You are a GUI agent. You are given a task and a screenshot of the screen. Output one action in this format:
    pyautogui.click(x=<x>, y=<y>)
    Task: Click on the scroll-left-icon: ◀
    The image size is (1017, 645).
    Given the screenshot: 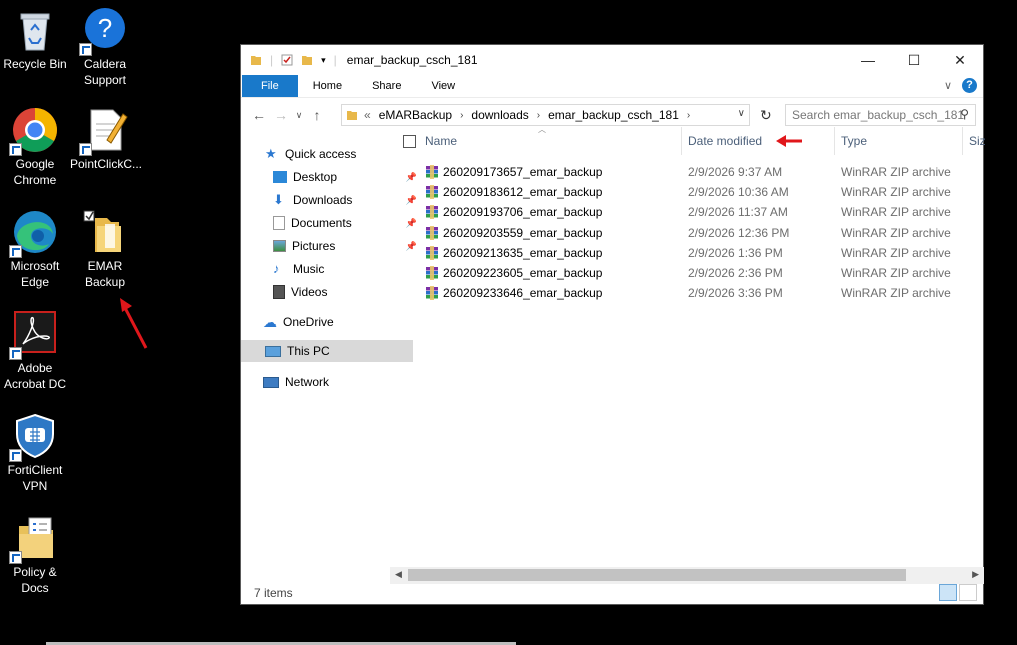 What is the action you would take?
    pyautogui.click(x=398, y=574)
    